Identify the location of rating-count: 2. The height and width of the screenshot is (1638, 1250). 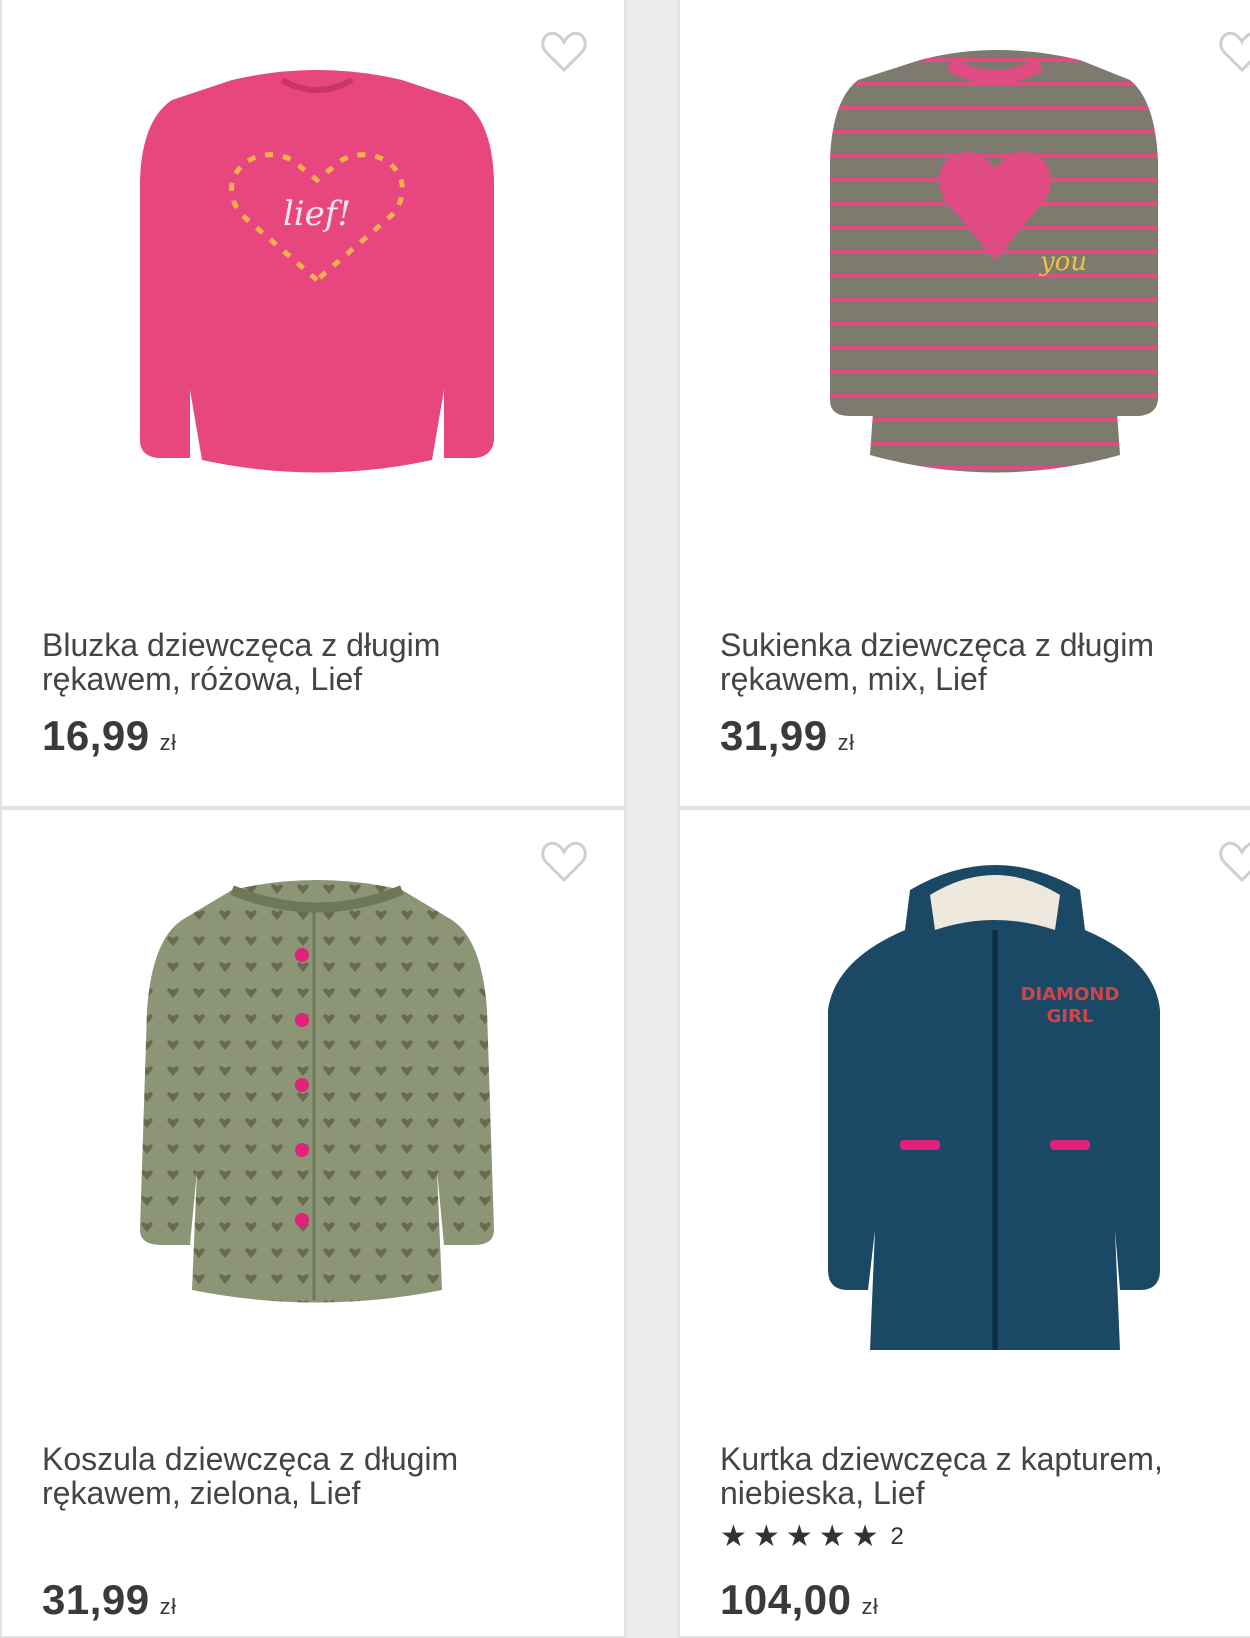
(897, 1536).